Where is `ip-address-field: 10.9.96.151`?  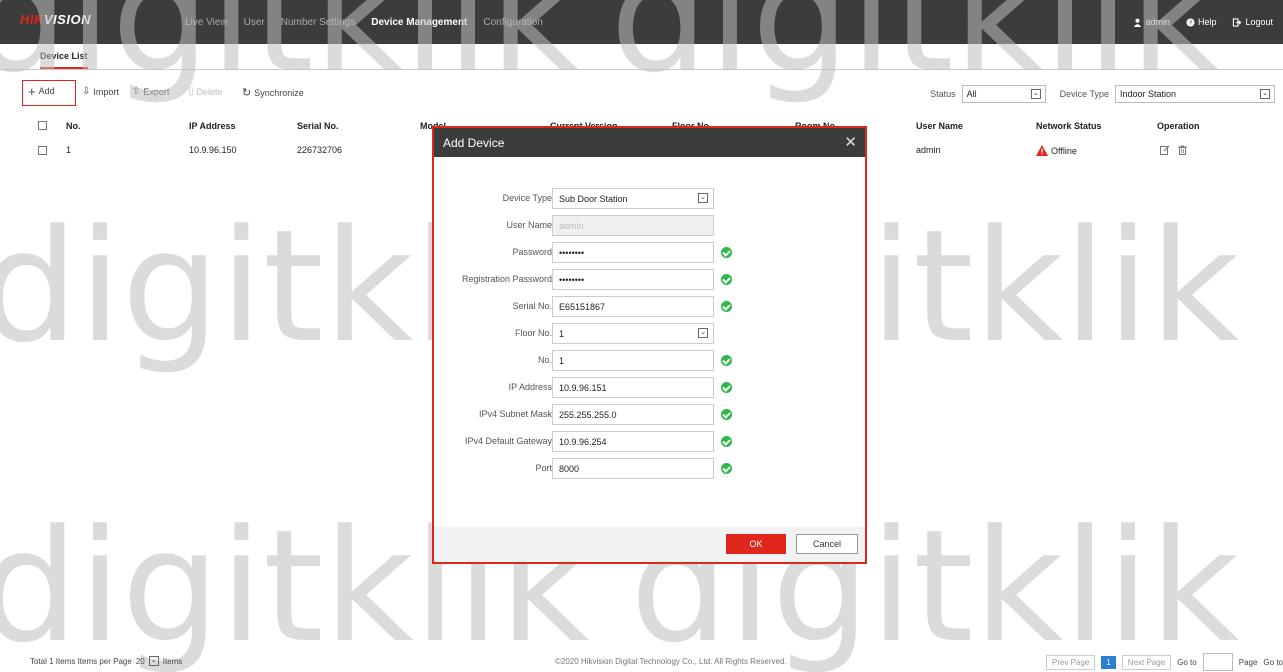 ip-address-field: 10.9.96.151 is located at coordinates (633, 387).